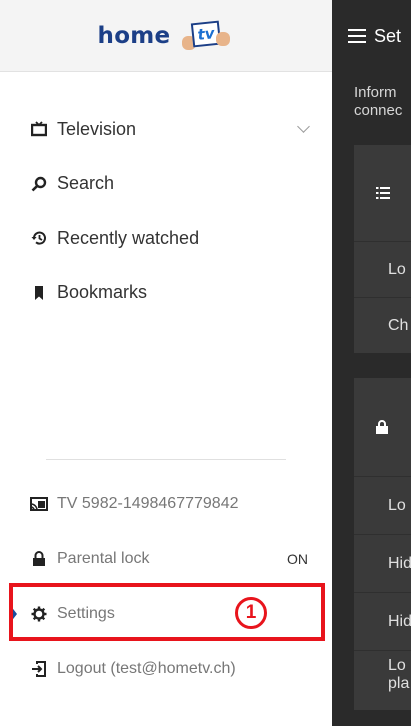  I want to click on page-title: Set, so click(388, 35).